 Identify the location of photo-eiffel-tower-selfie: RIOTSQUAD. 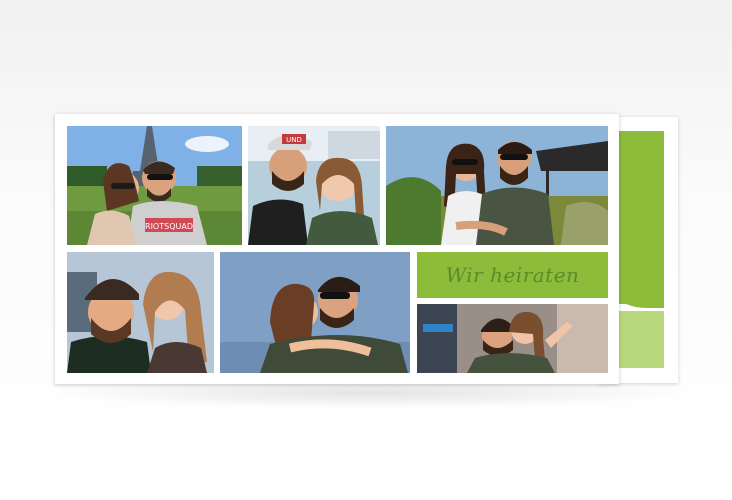
(154, 185).